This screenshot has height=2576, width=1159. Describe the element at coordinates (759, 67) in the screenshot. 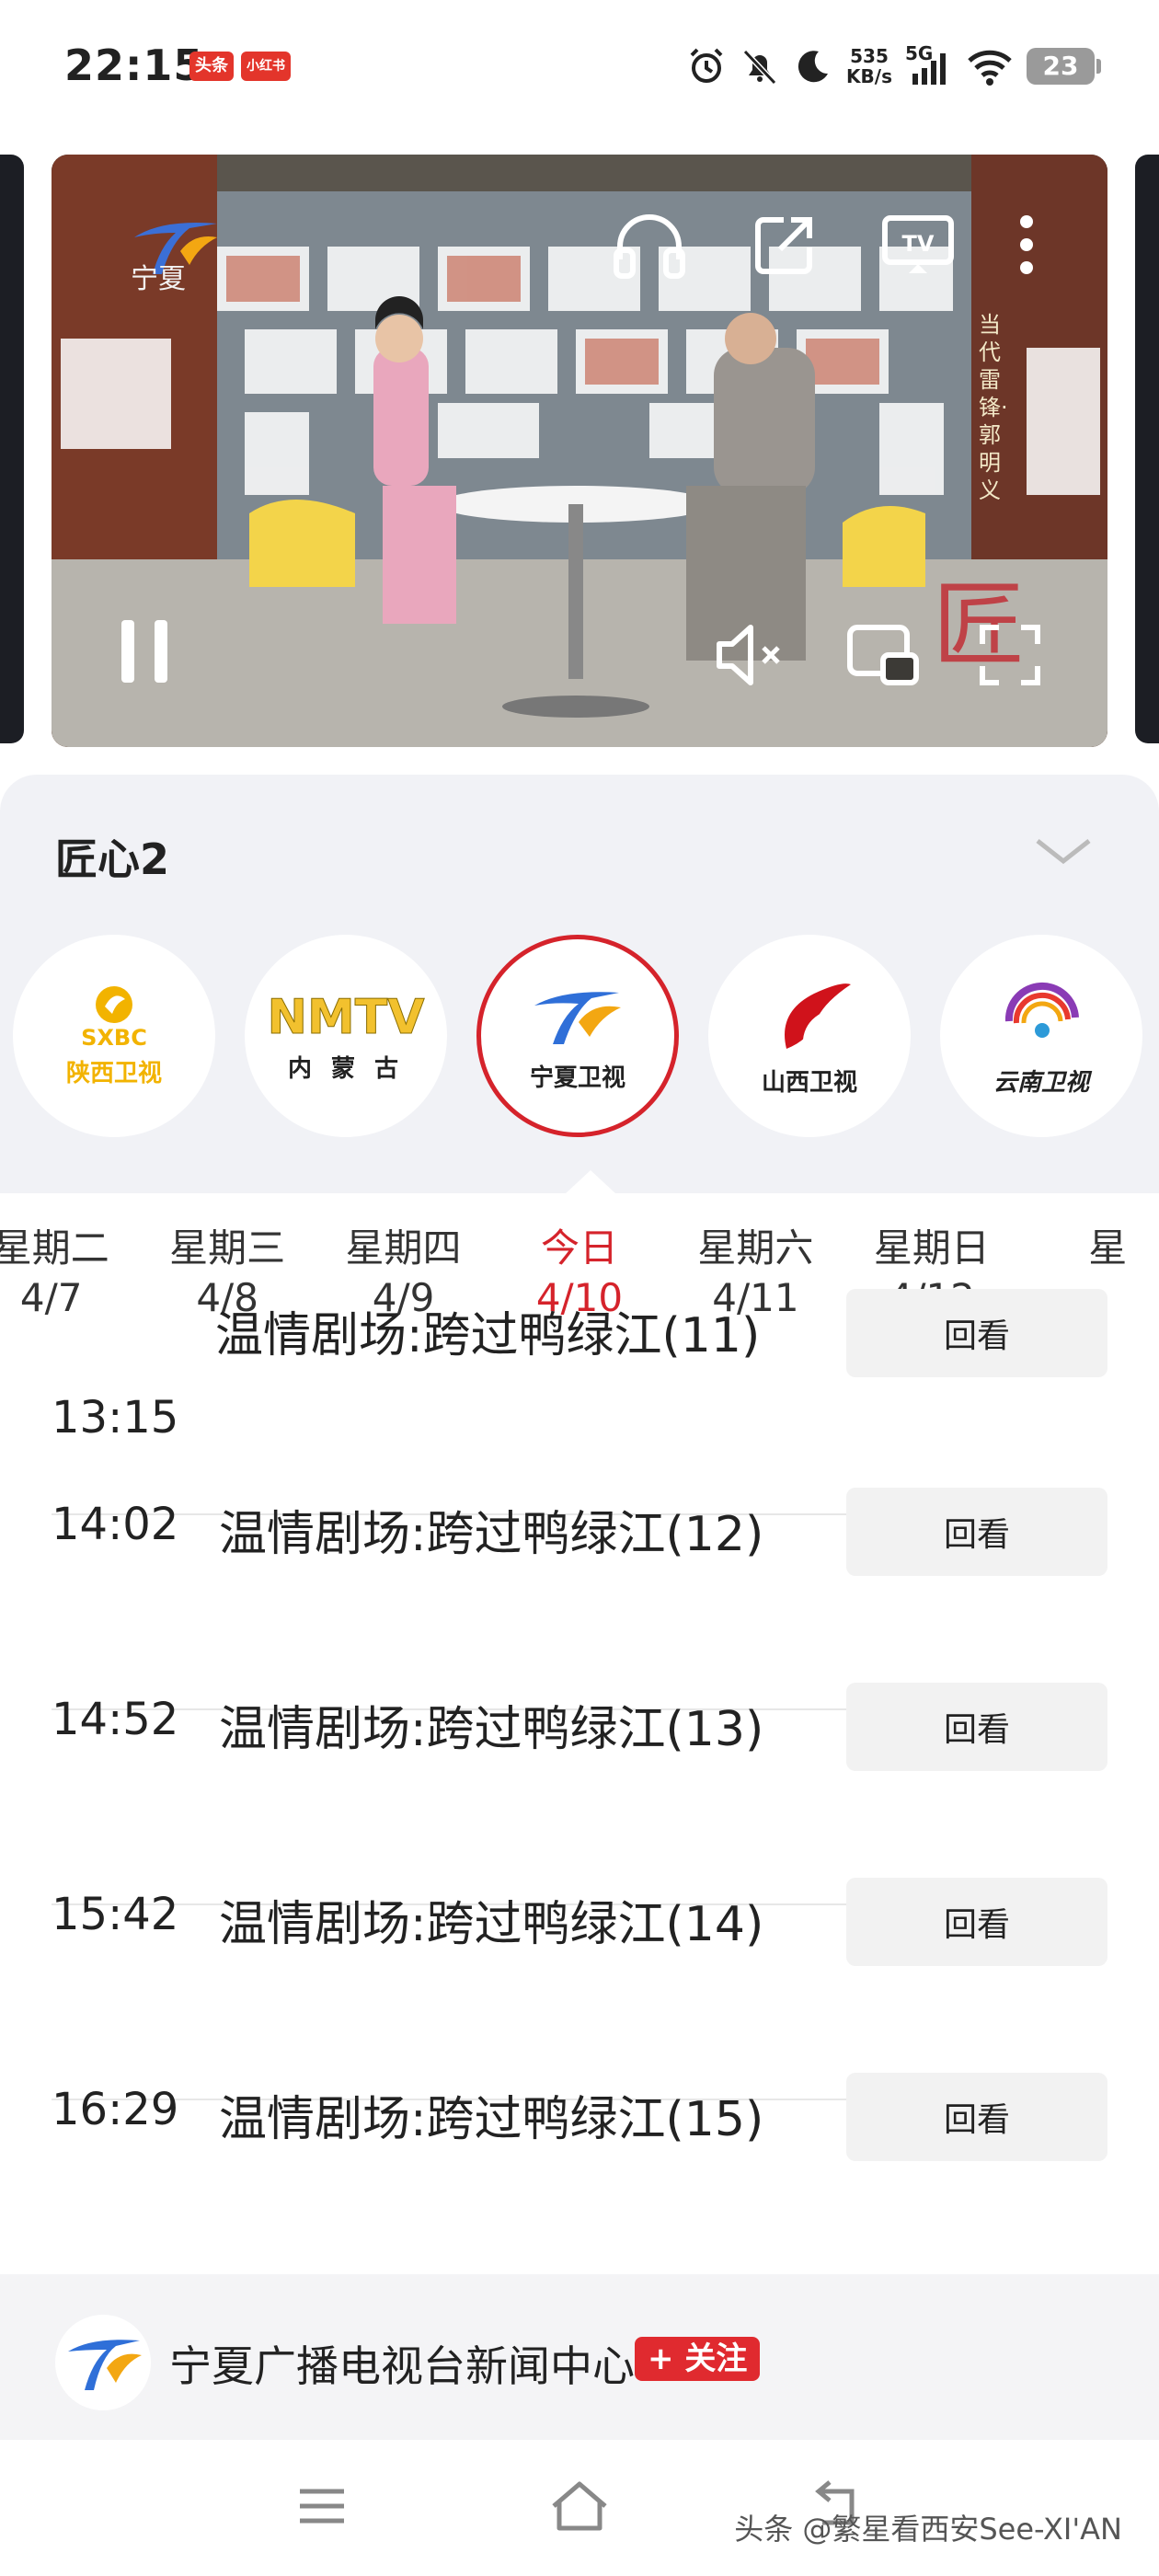

I see `mute-bell-icon` at that location.